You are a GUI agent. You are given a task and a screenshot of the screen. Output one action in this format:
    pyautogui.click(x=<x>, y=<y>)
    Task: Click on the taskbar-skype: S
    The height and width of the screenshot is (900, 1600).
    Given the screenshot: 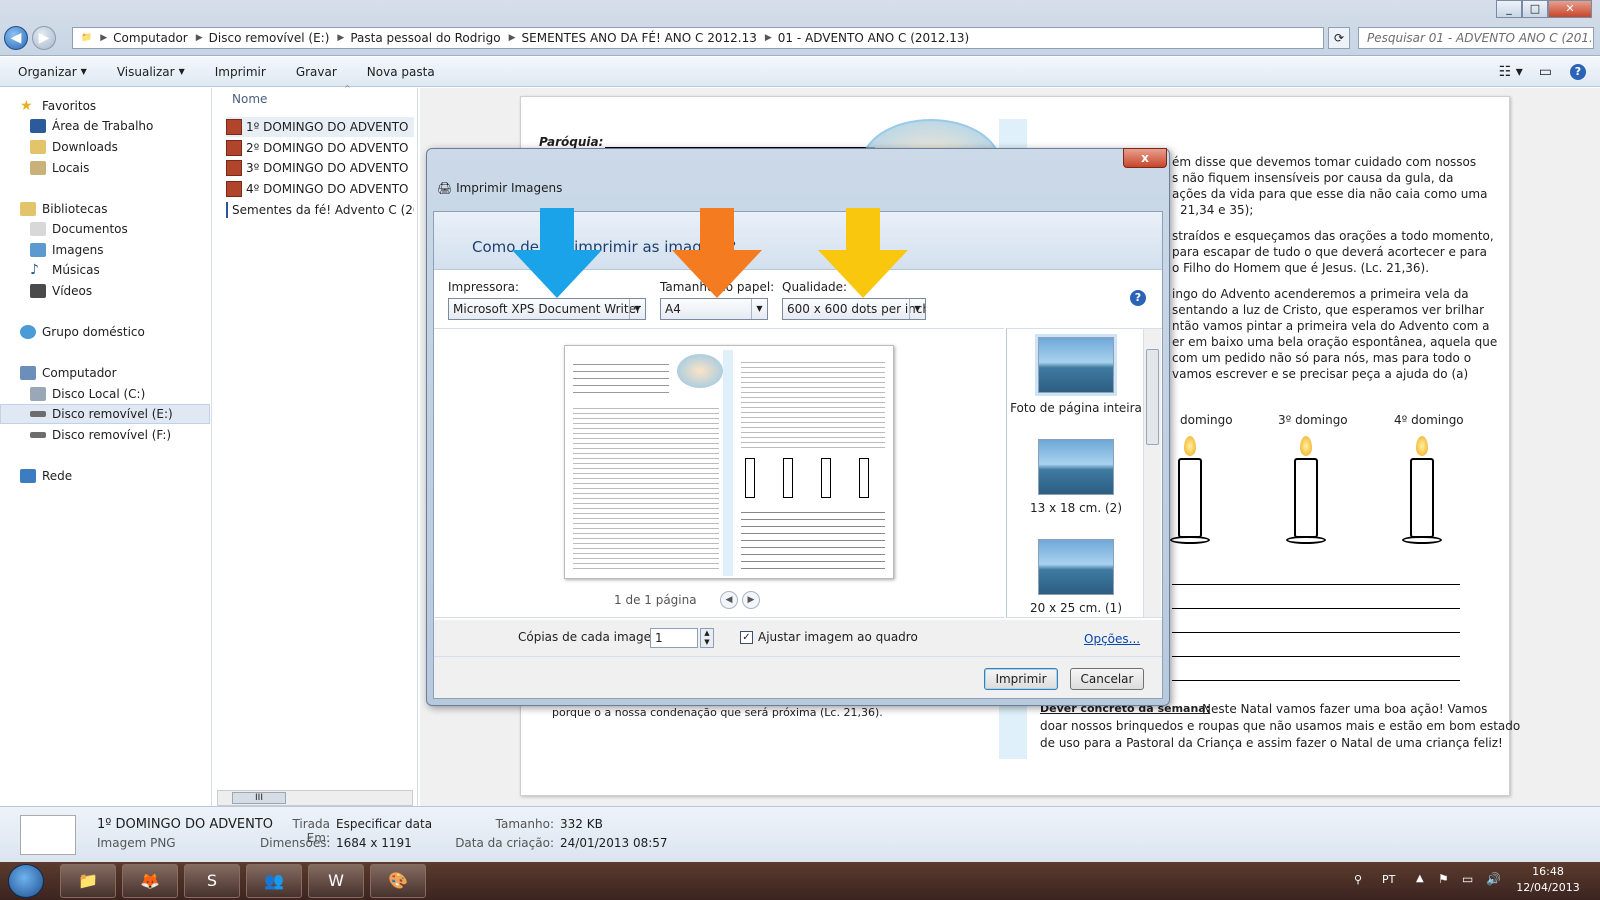 What is the action you would take?
    pyautogui.click(x=212, y=881)
    